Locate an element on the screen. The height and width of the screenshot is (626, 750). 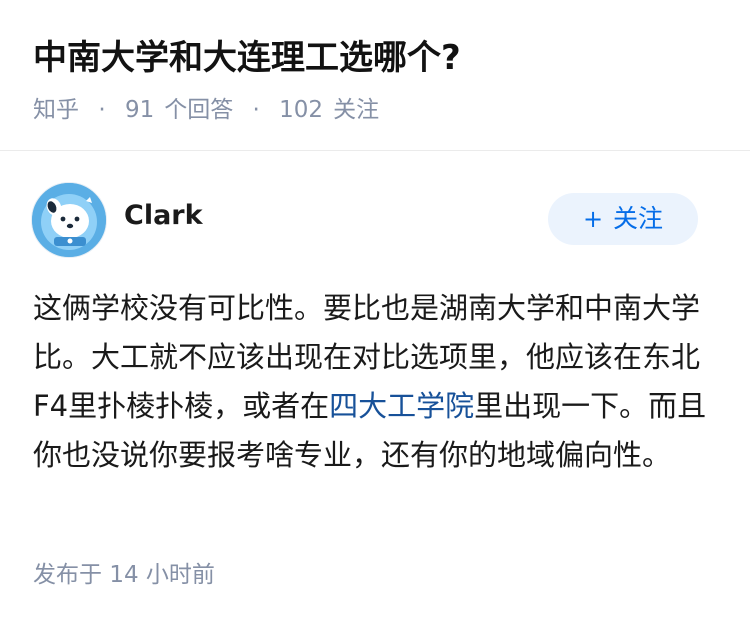
published-time: 14 小时前 is located at coordinates (162, 575).